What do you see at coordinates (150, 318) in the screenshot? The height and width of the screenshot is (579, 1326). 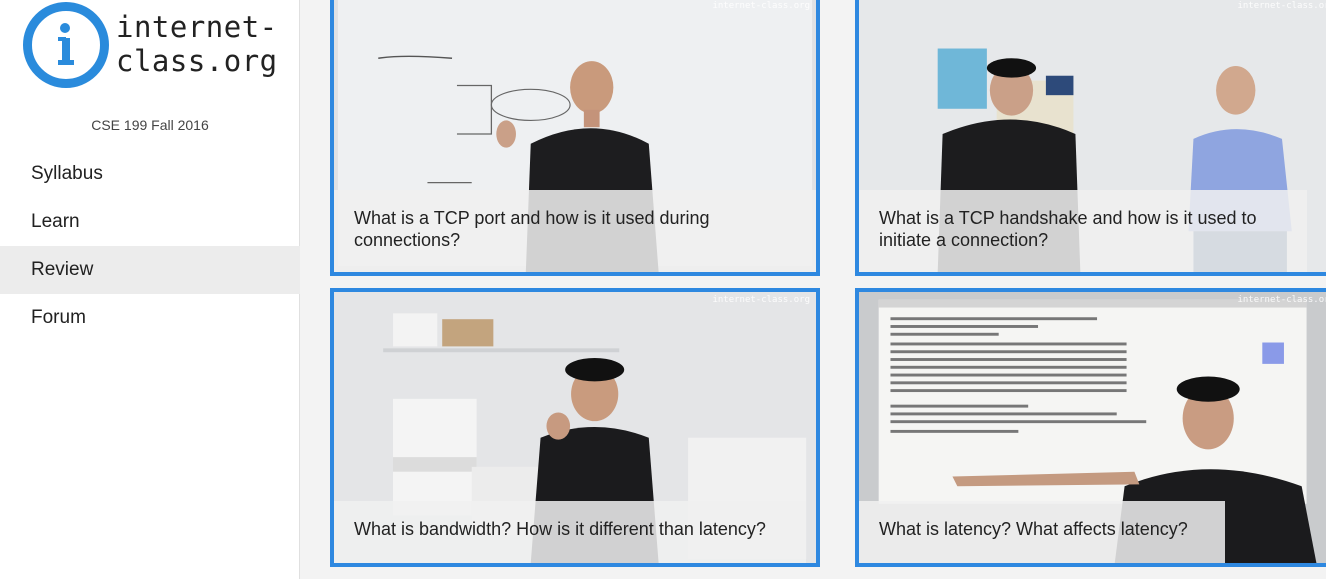 I see `nav-item-forum: Forum` at bounding box center [150, 318].